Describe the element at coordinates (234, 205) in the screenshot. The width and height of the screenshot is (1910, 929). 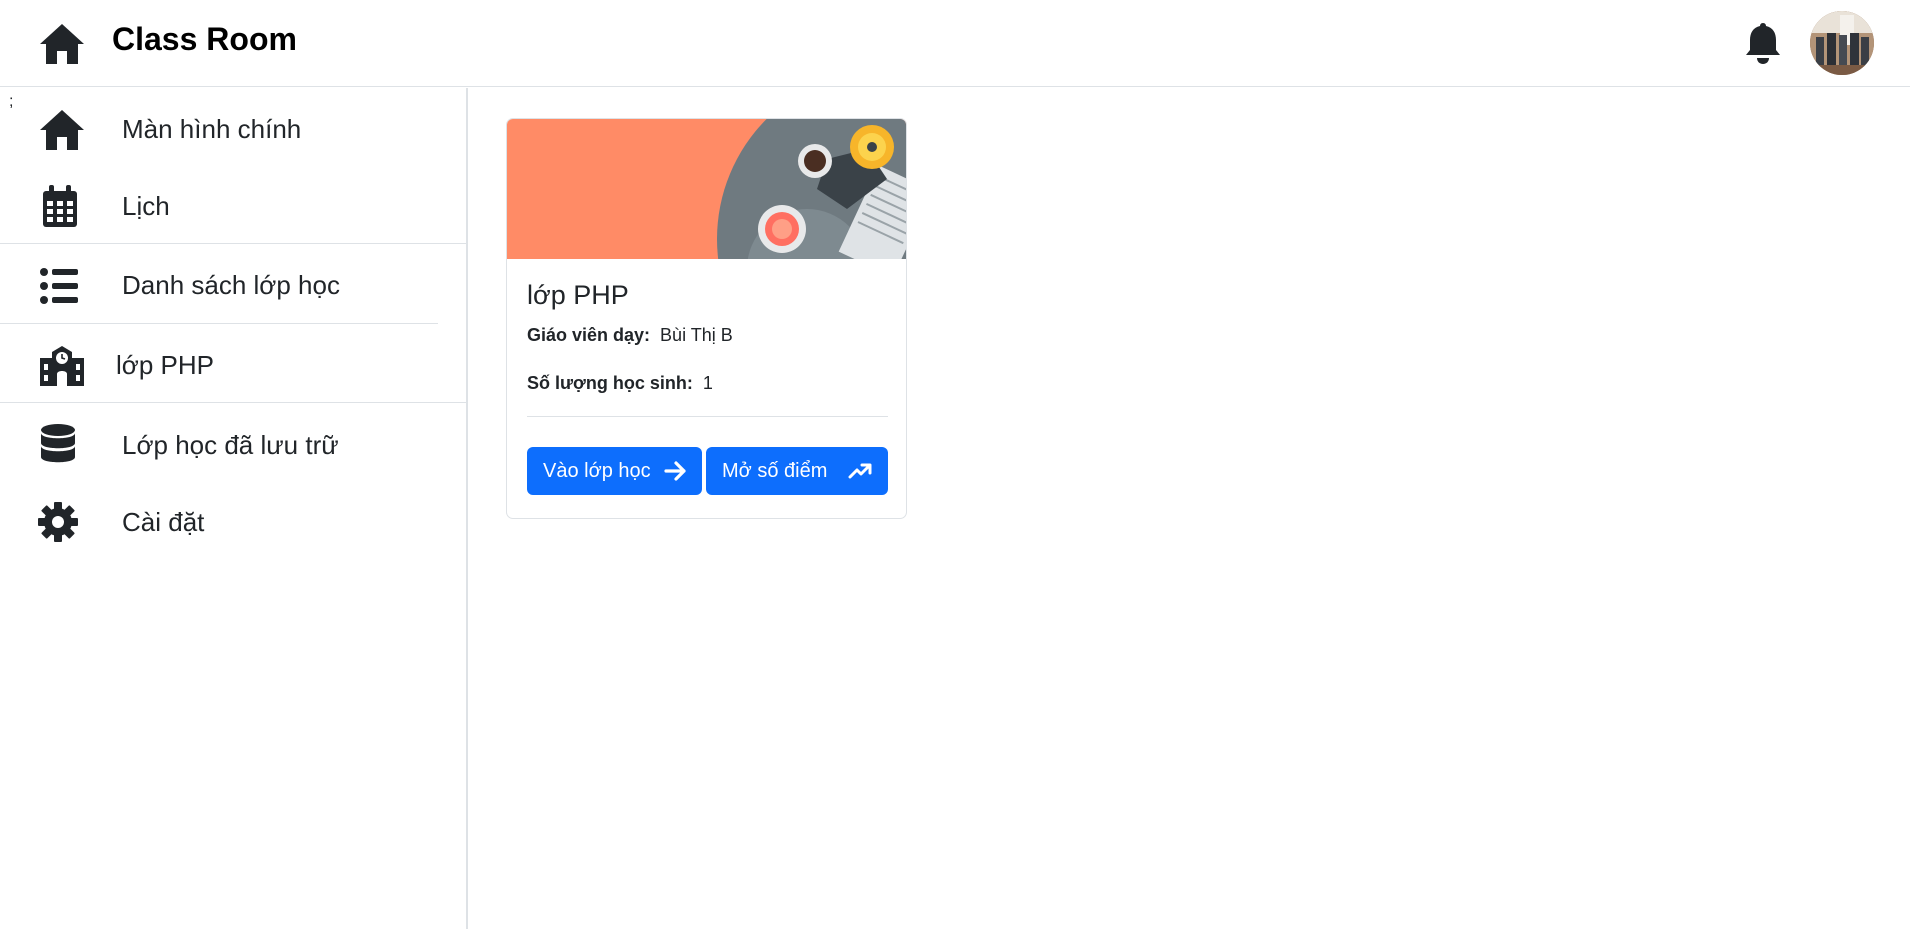
I see `sidebar-item-calendar: Lịch` at that location.